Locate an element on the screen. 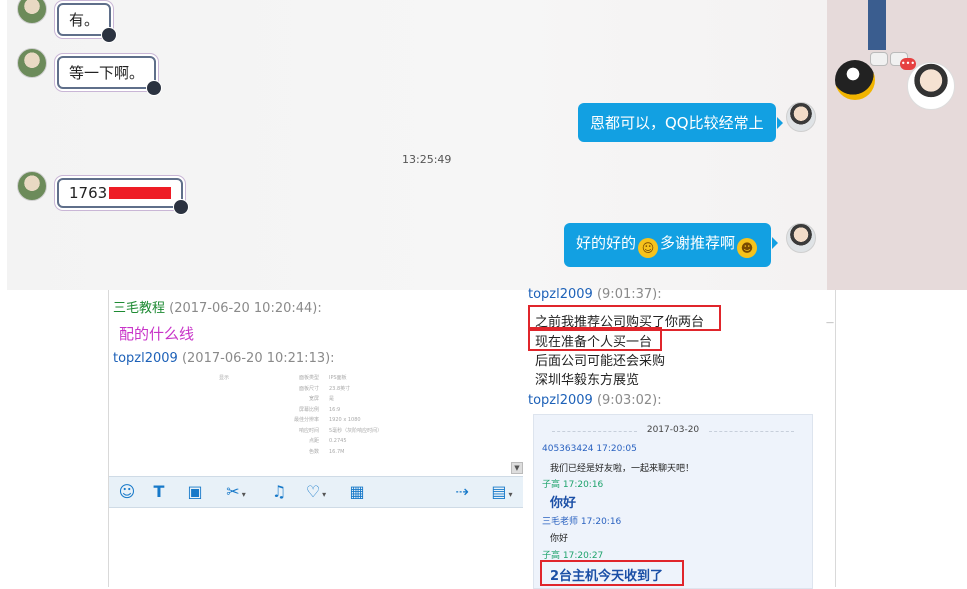  screenshot-scissors-button: ✂ ▾ is located at coordinates (236, 492).